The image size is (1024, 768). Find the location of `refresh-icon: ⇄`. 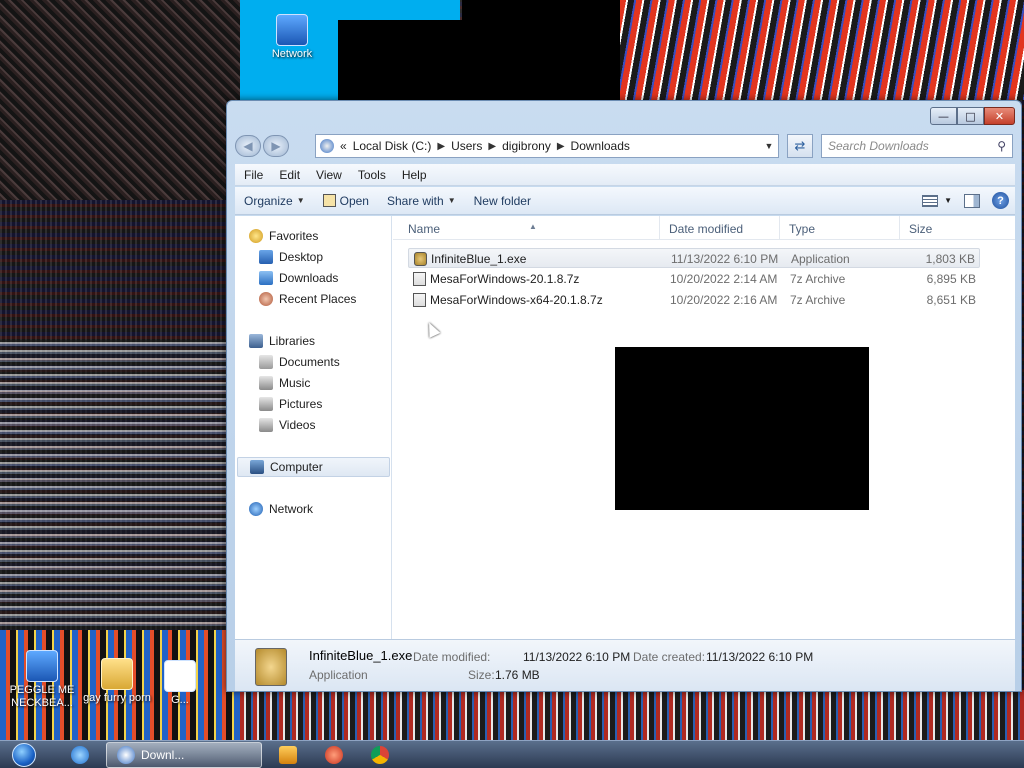

refresh-icon: ⇄ is located at coordinates (800, 145).